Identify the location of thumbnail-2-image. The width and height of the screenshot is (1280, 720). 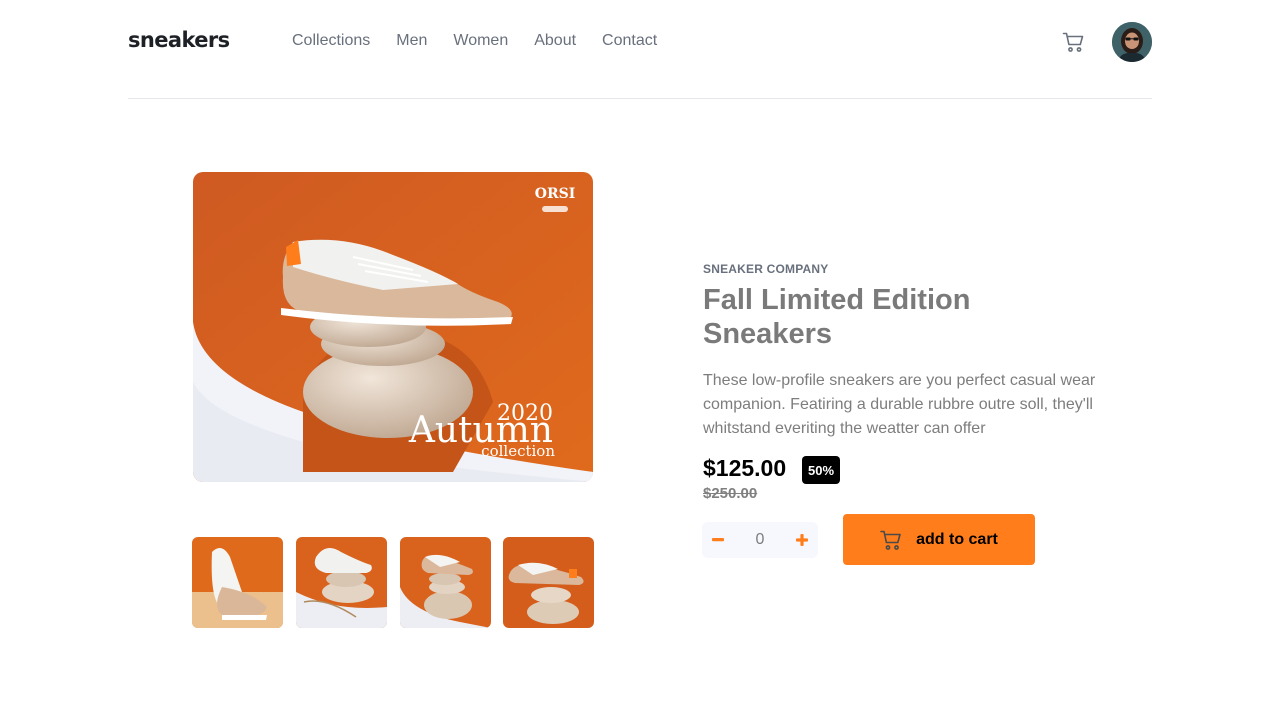
(341, 582).